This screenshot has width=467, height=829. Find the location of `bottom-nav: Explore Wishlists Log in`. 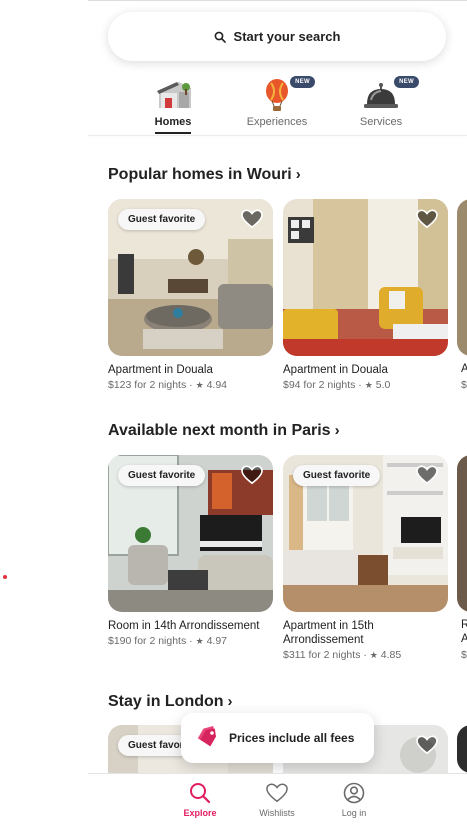

bottom-nav: Explore Wishlists Log in is located at coordinates (277, 801).